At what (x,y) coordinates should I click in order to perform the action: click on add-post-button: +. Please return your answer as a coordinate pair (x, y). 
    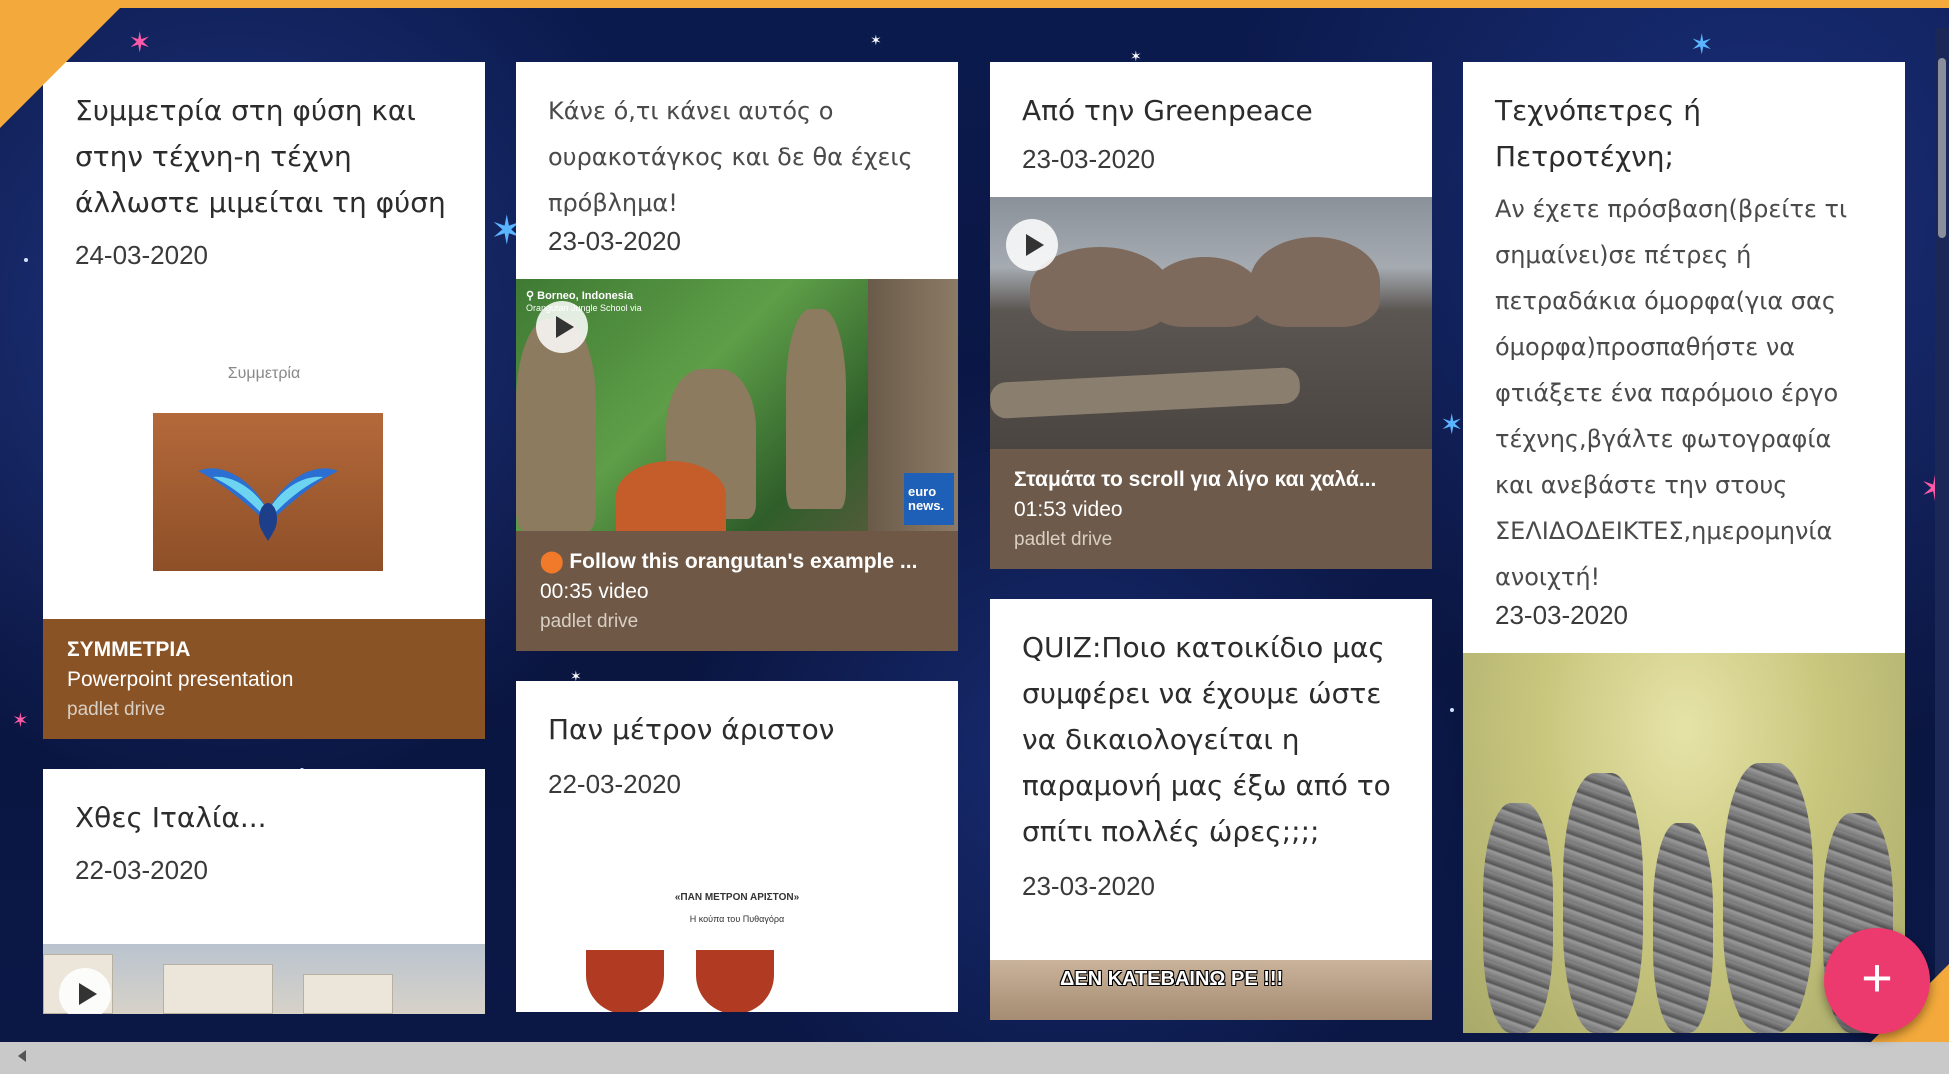
    Looking at the image, I should click on (1877, 981).